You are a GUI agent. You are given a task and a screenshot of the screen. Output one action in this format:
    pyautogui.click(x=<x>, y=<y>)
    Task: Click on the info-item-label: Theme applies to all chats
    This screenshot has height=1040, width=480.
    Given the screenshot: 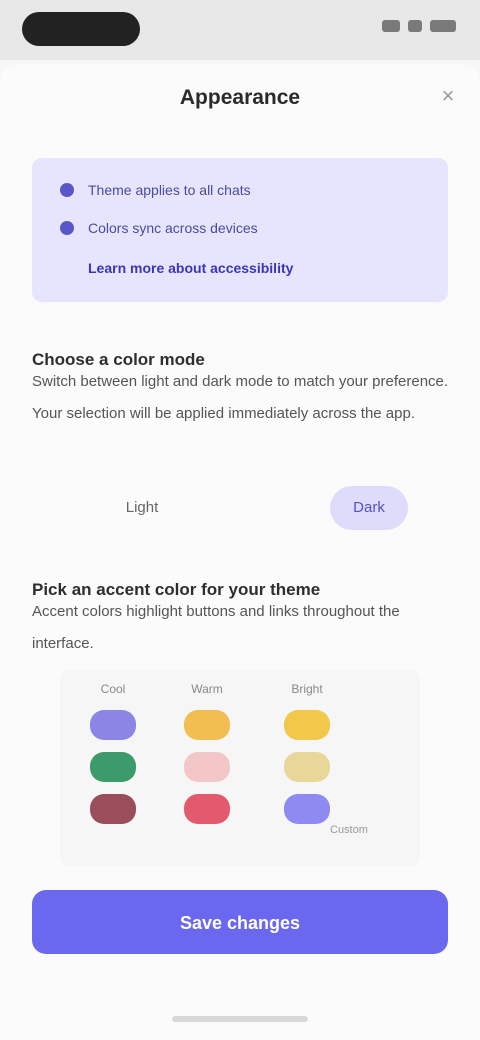 What is the action you would take?
    pyautogui.click(x=169, y=190)
    